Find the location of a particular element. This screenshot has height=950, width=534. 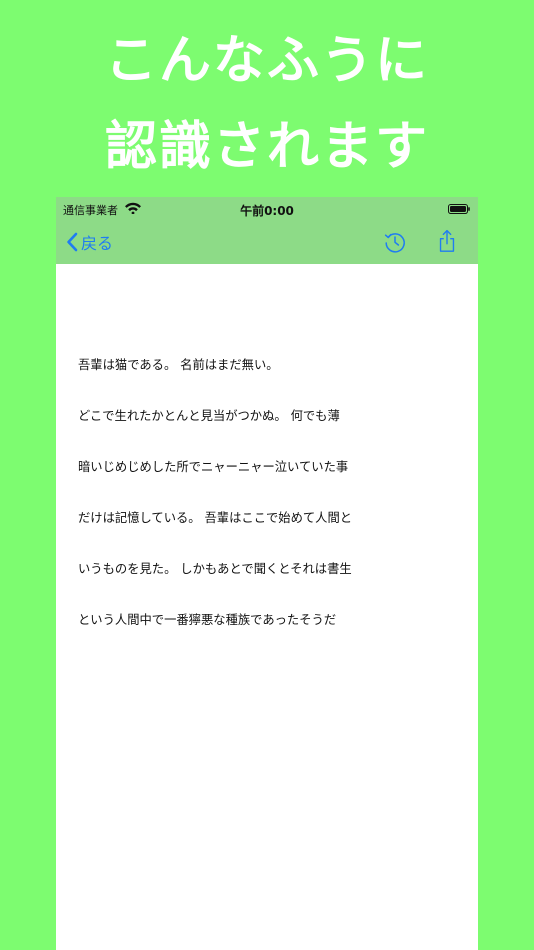

text-line: 暗いじめじめした所でニャーニャー泣いていた事 is located at coordinates (213, 467).